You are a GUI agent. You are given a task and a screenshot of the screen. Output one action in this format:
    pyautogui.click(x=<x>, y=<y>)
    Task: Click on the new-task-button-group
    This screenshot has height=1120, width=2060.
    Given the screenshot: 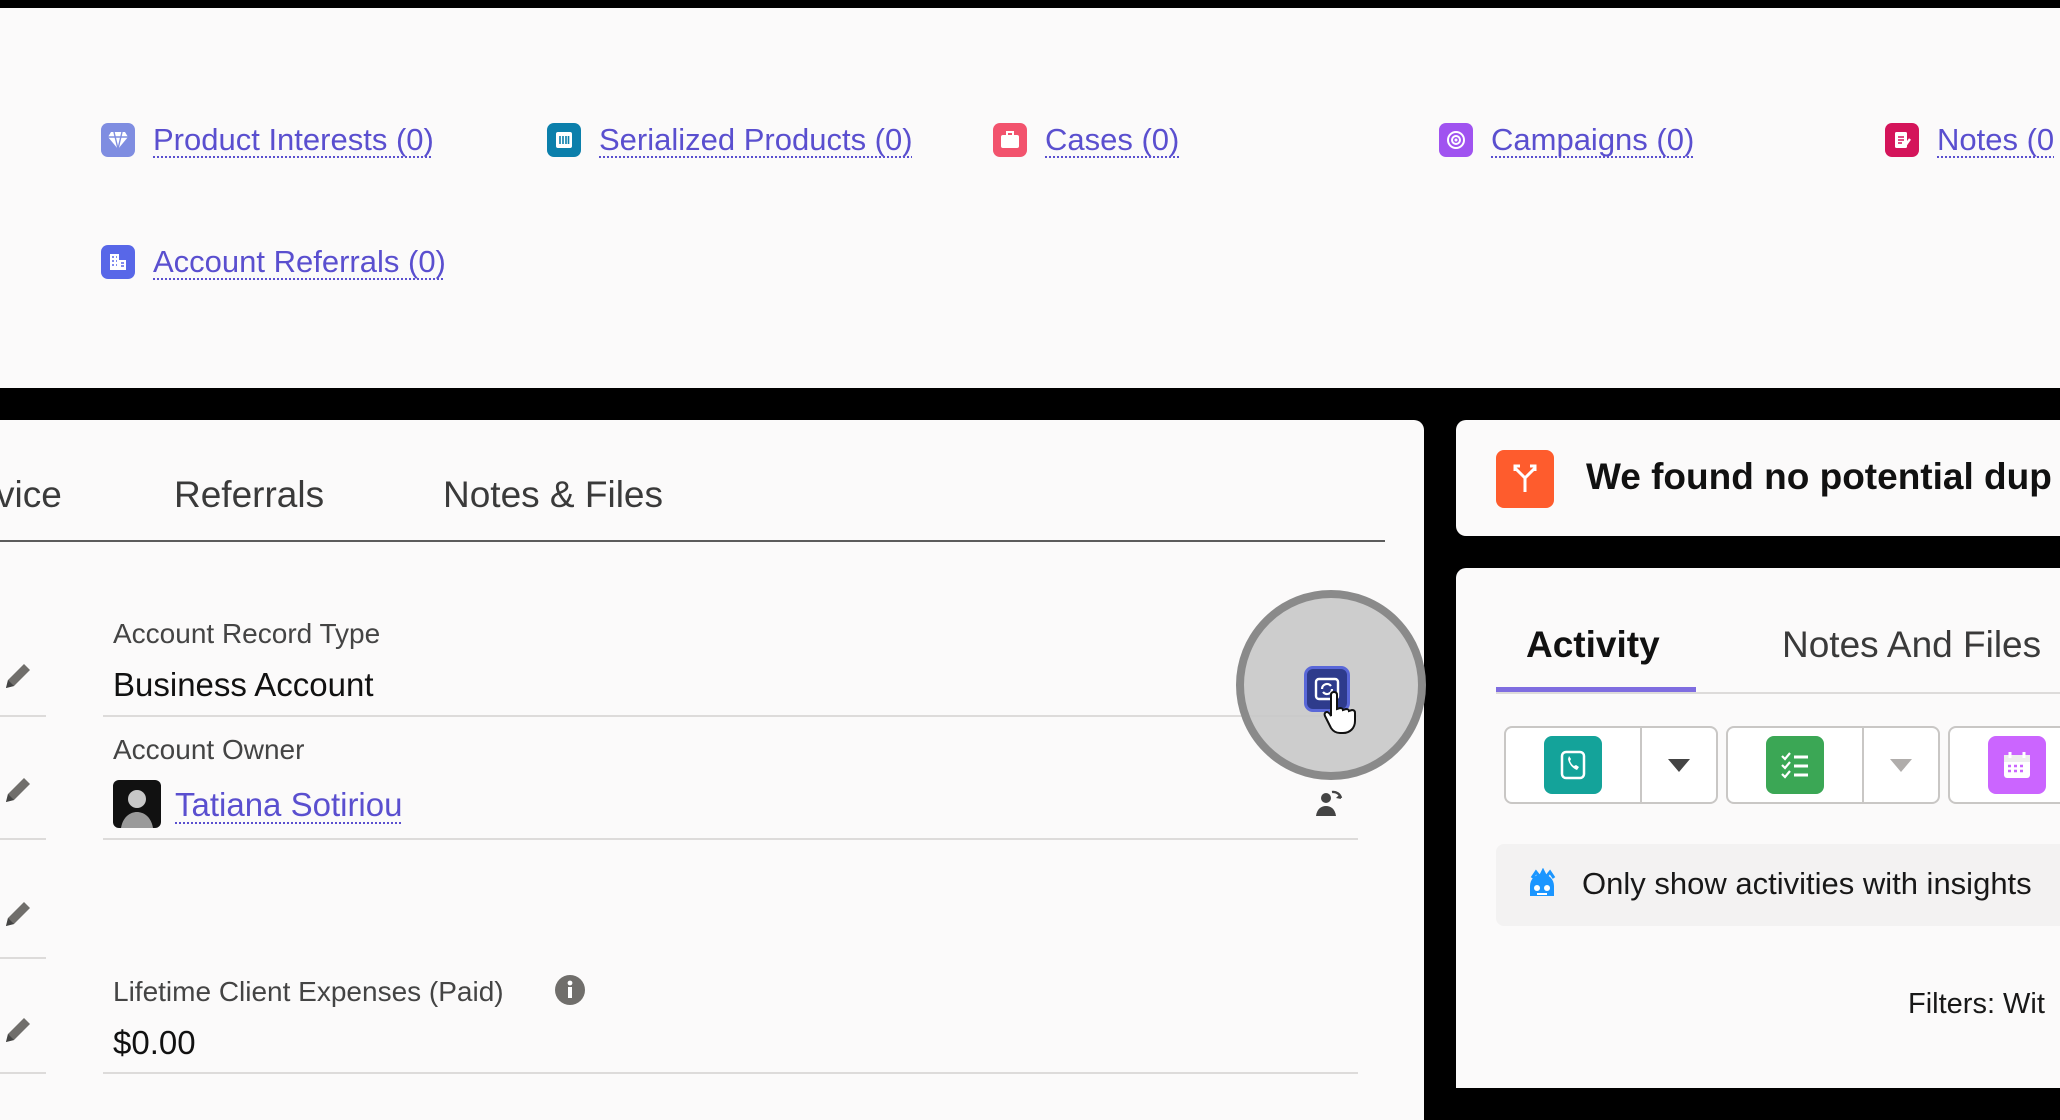 What is the action you would take?
    pyautogui.click(x=1833, y=765)
    